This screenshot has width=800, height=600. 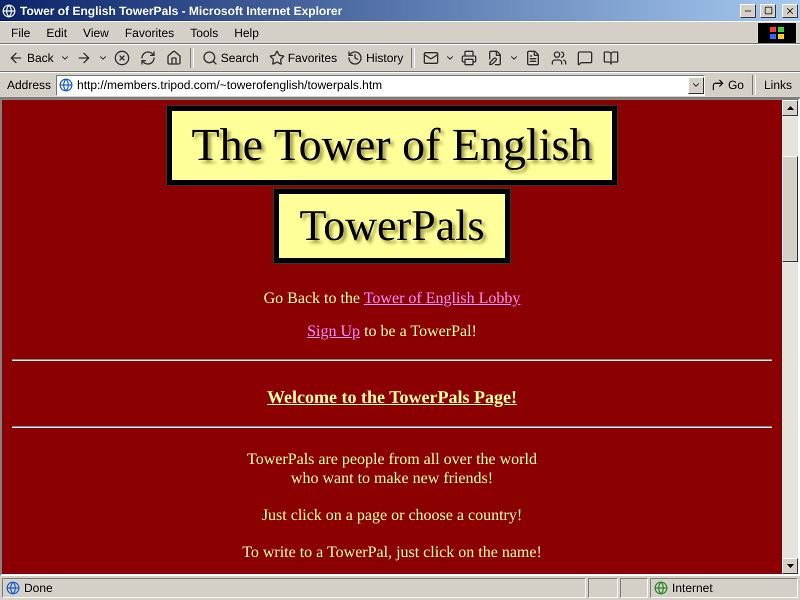 I want to click on body-text: To write to a TowerPal, just click on the name!, so click(x=392, y=552).